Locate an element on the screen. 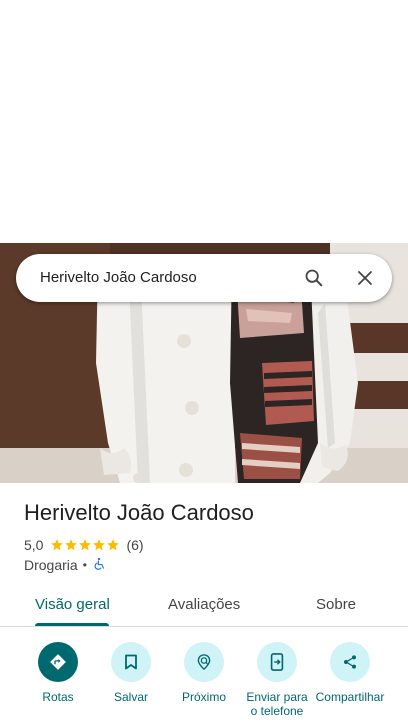  save-button: Salvar is located at coordinates (131, 673).